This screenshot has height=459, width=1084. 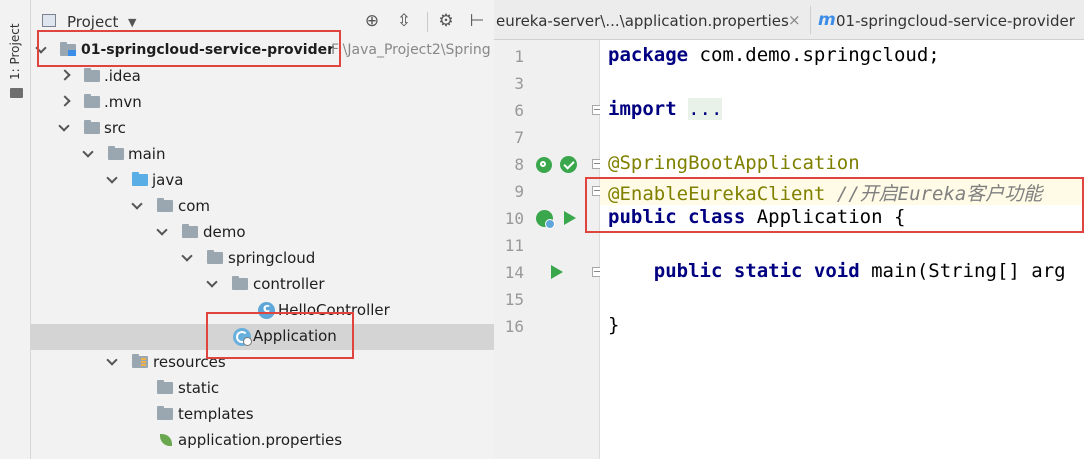 I want to click on tab-label-application-properties: eureka-server\...\application.properties, so click(x=642, y=21).